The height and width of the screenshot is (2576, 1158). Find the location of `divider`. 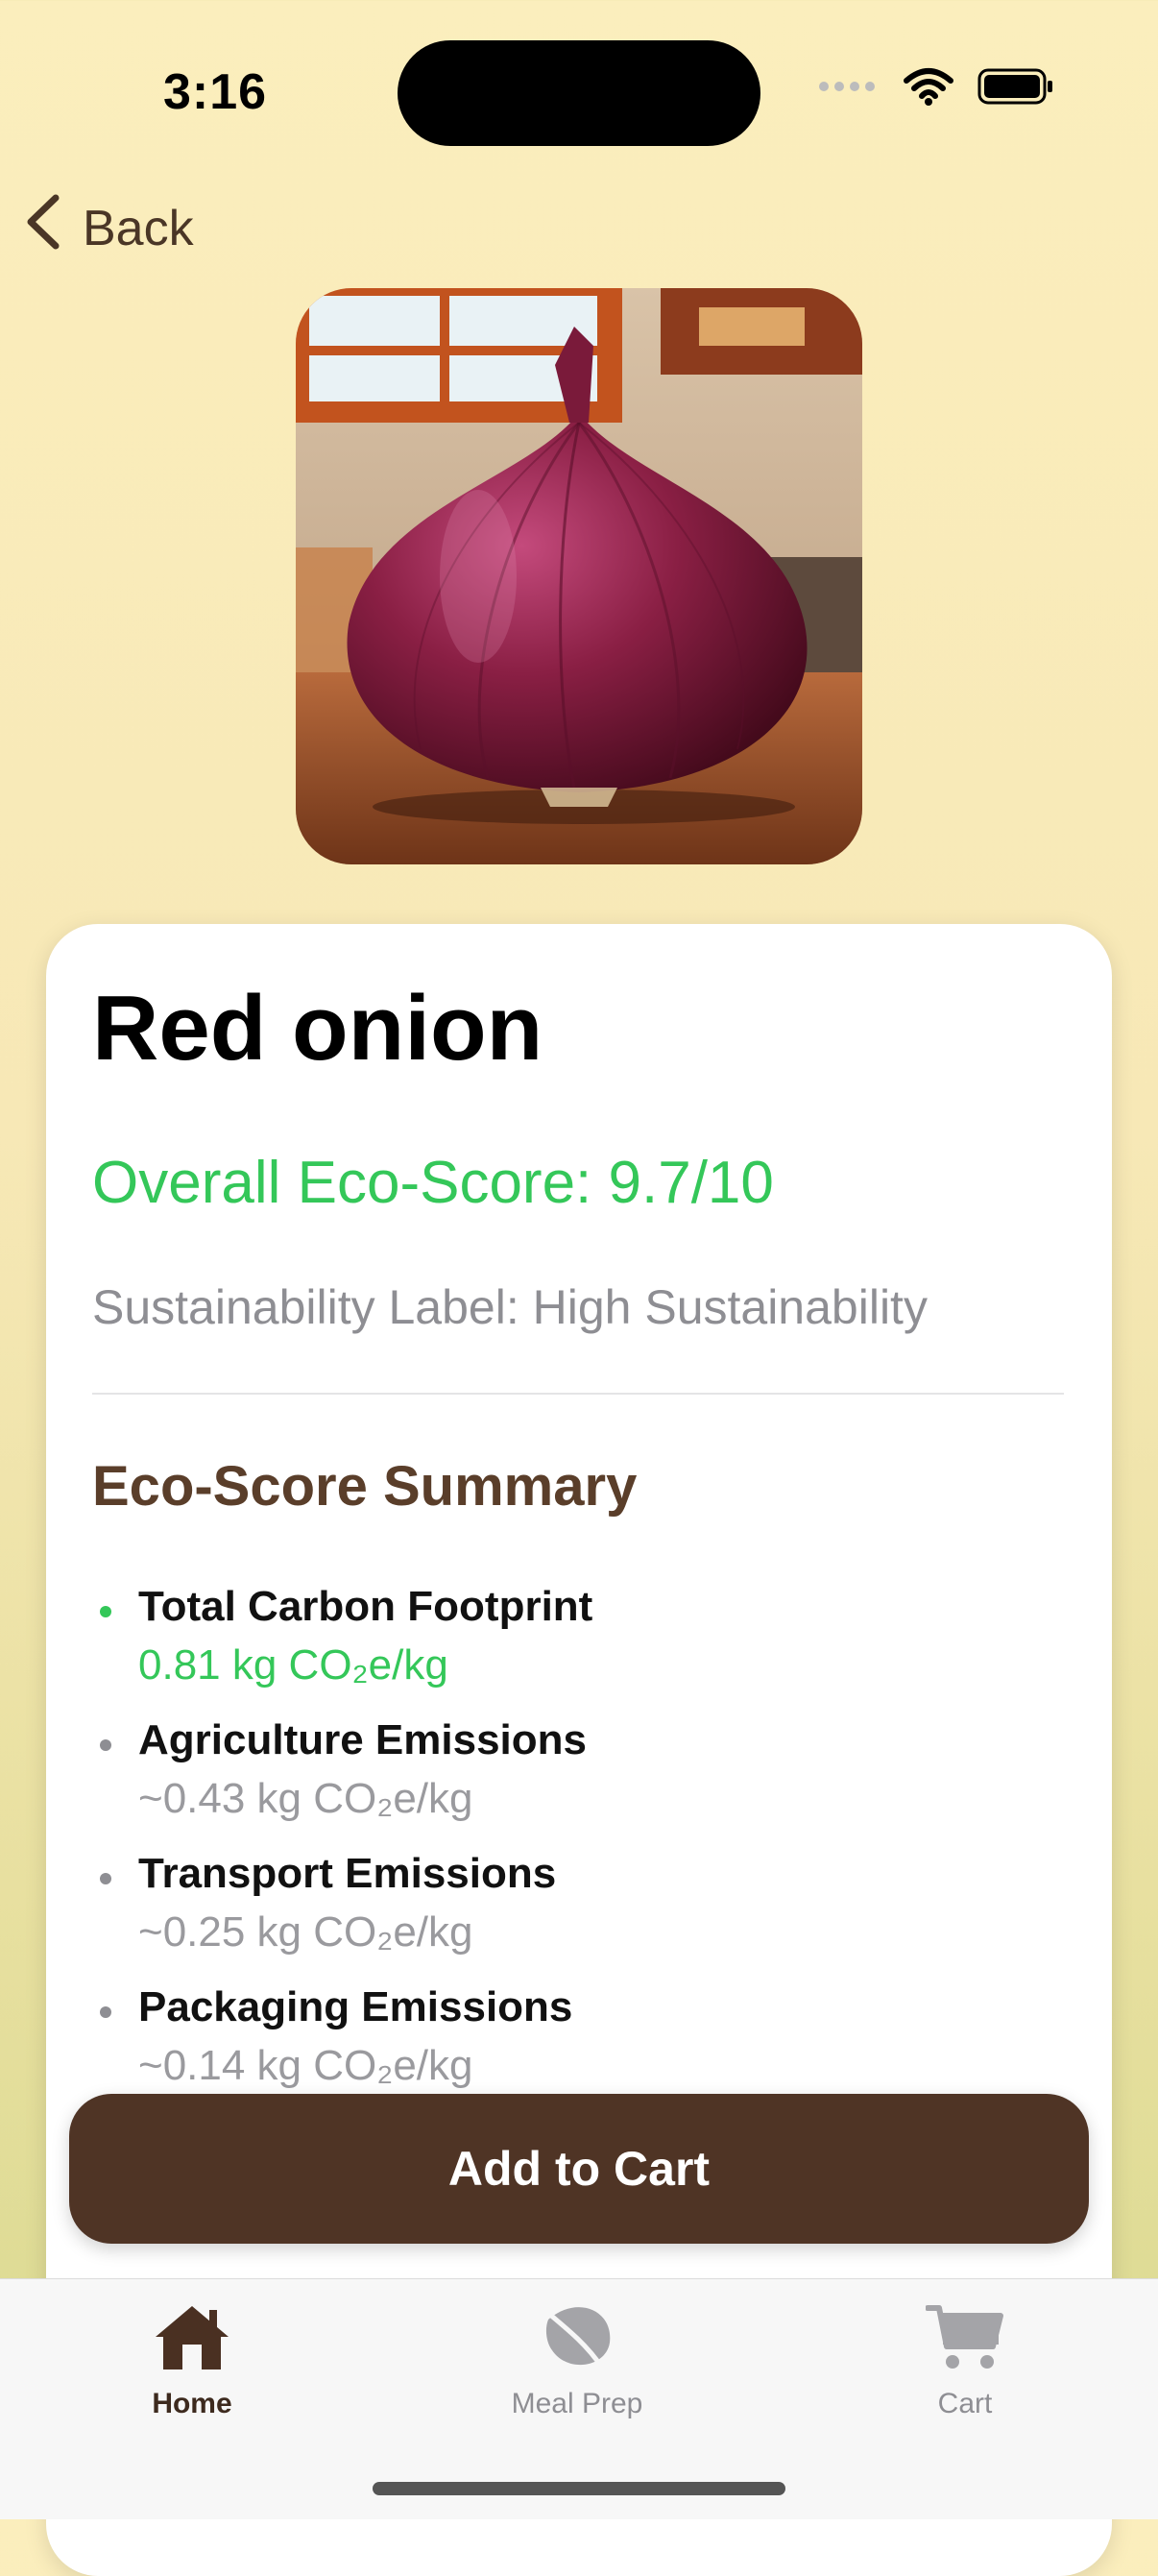

divider is located at coordinates (578, 1394).